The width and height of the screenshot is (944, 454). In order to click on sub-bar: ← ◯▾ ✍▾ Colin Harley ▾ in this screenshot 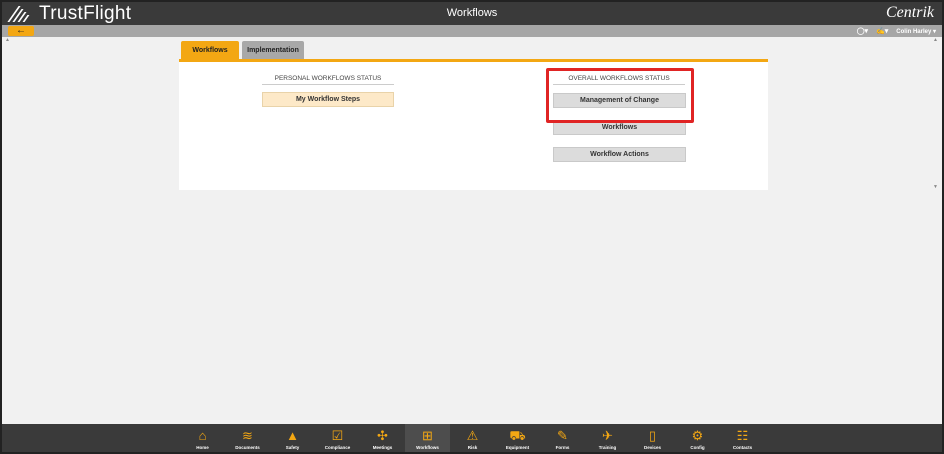, I will do `click(472, 31)`.